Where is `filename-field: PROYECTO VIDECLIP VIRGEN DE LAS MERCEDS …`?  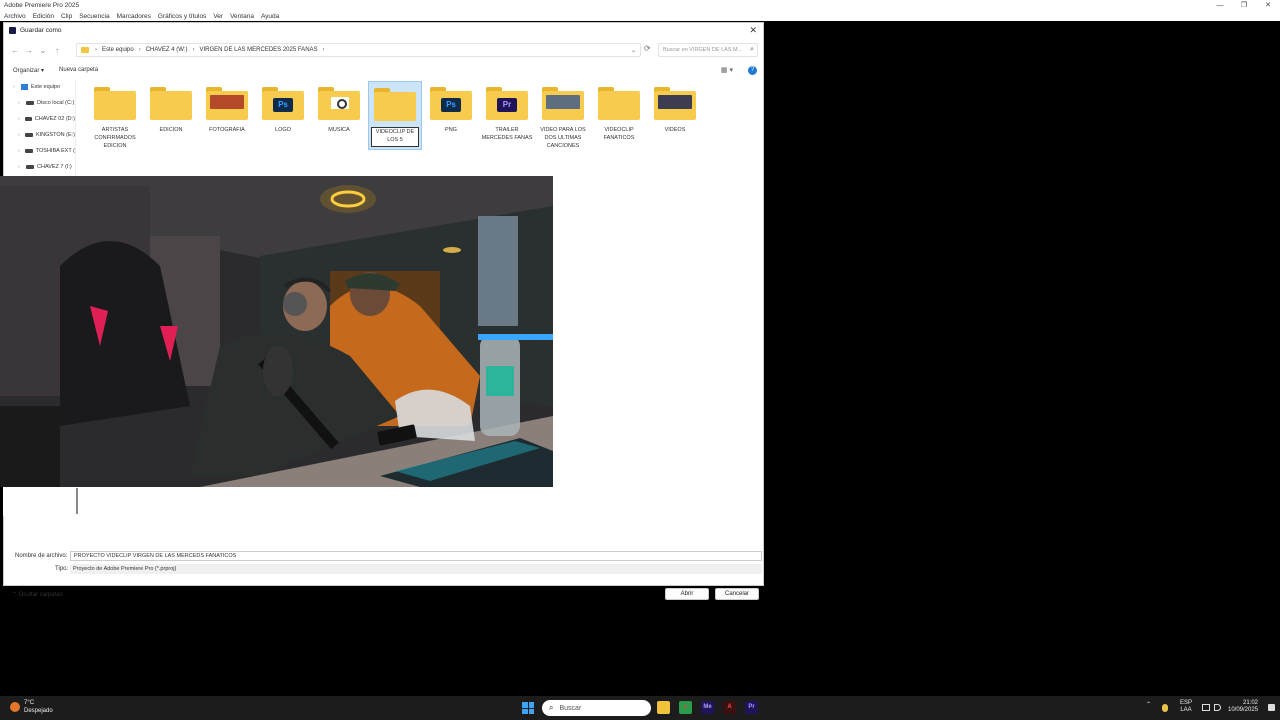
filename-field: PROYECTO VIDECLIP VIRGEN DE LAS MERCEDS … is located at coordinates (416, 556).